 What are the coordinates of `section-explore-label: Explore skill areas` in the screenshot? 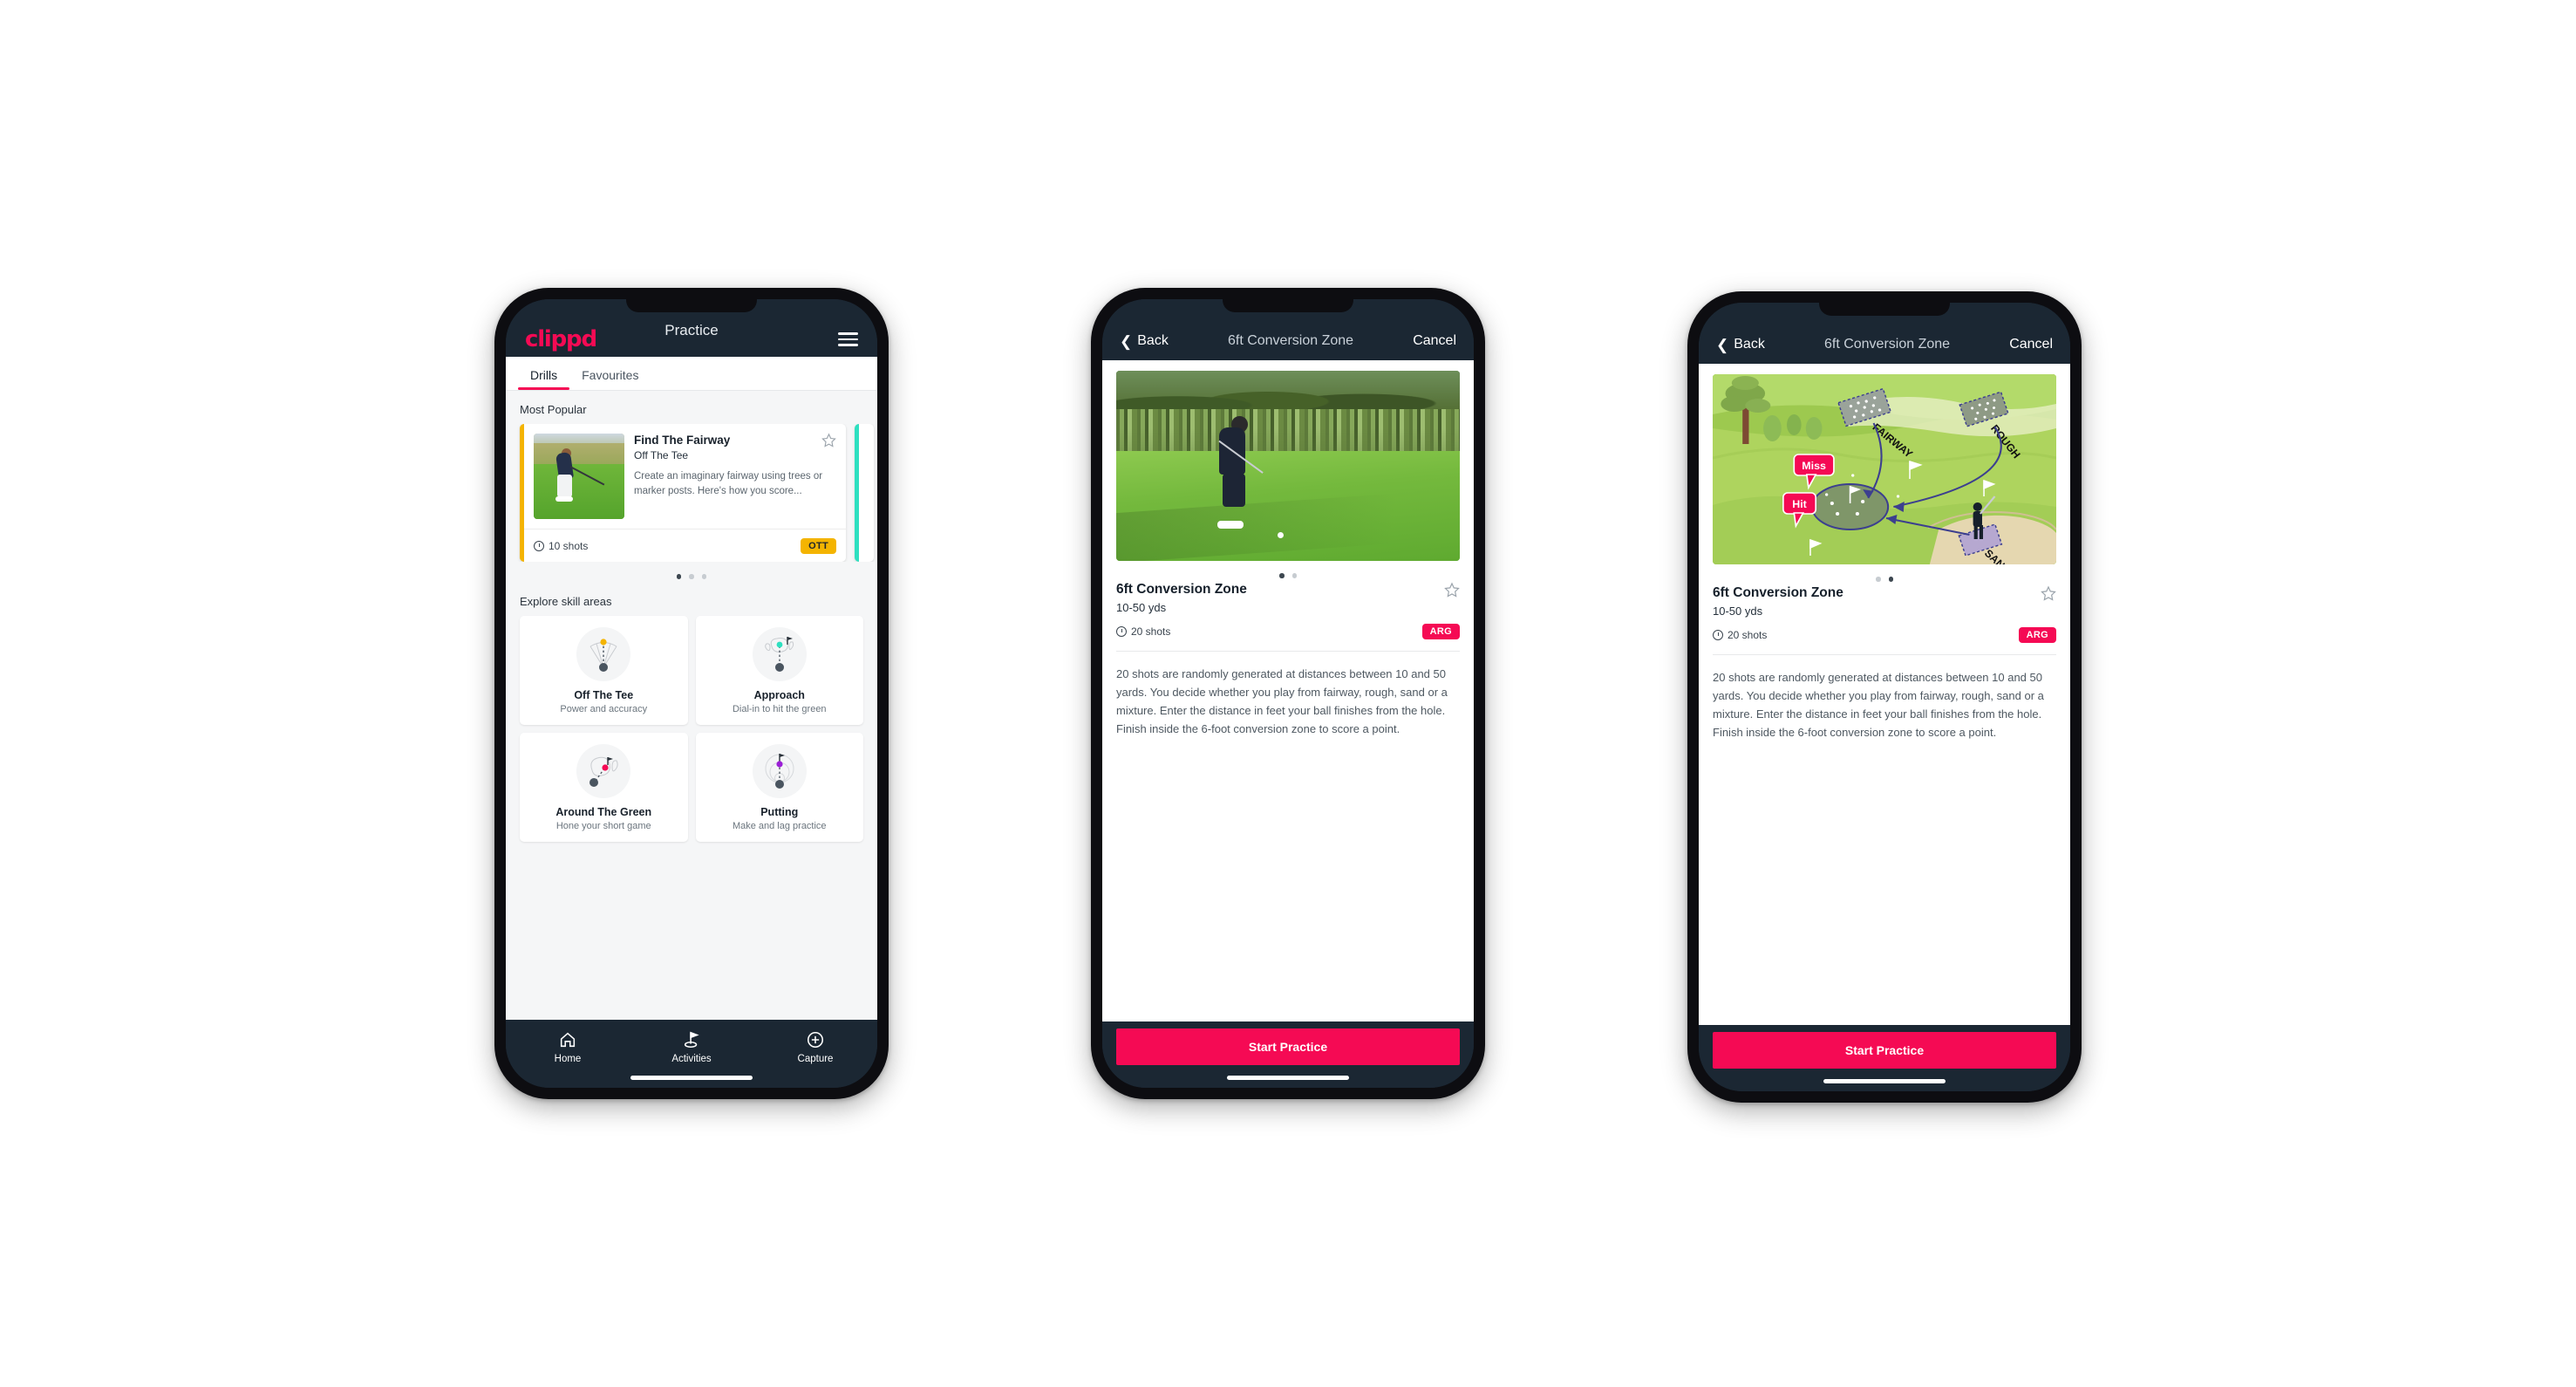 It's located at (566, 601).